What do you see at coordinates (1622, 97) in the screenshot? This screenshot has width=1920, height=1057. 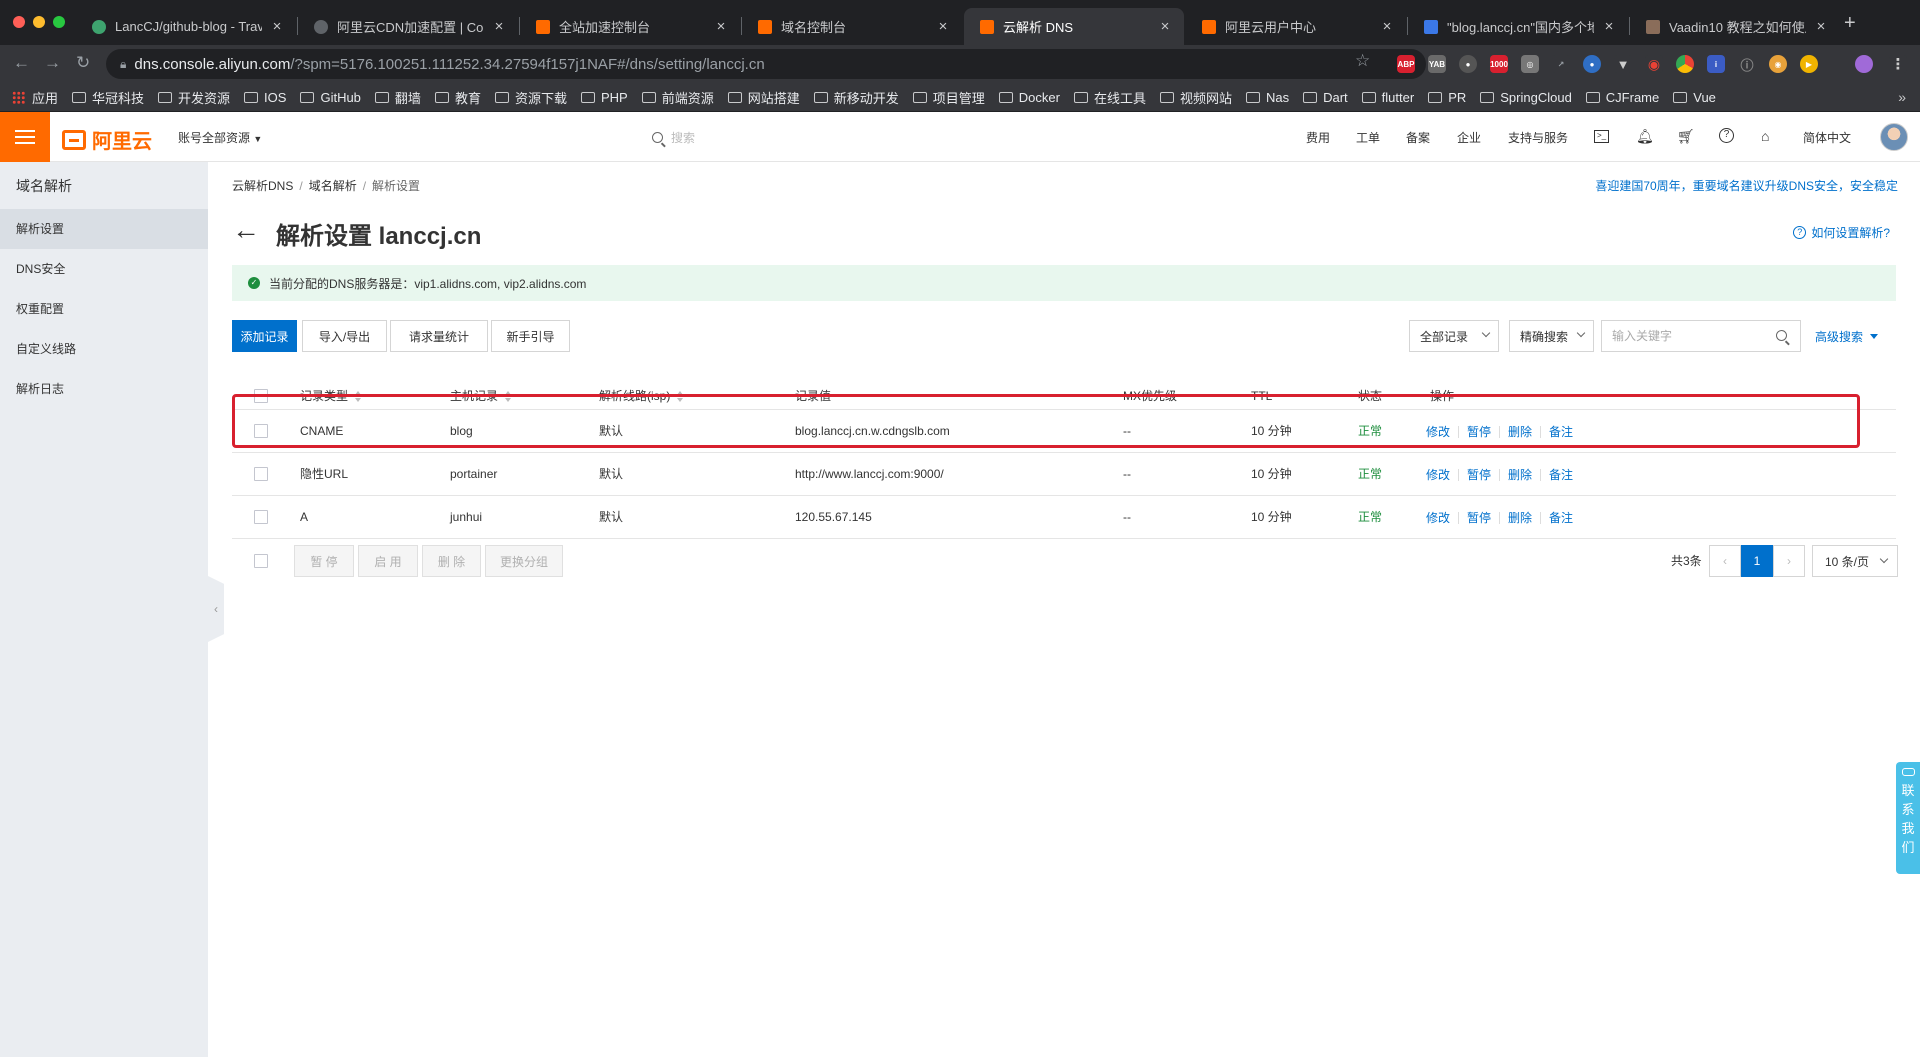 I see `bookmark-folder: CJFrame` at bounding box center [1622, 97].